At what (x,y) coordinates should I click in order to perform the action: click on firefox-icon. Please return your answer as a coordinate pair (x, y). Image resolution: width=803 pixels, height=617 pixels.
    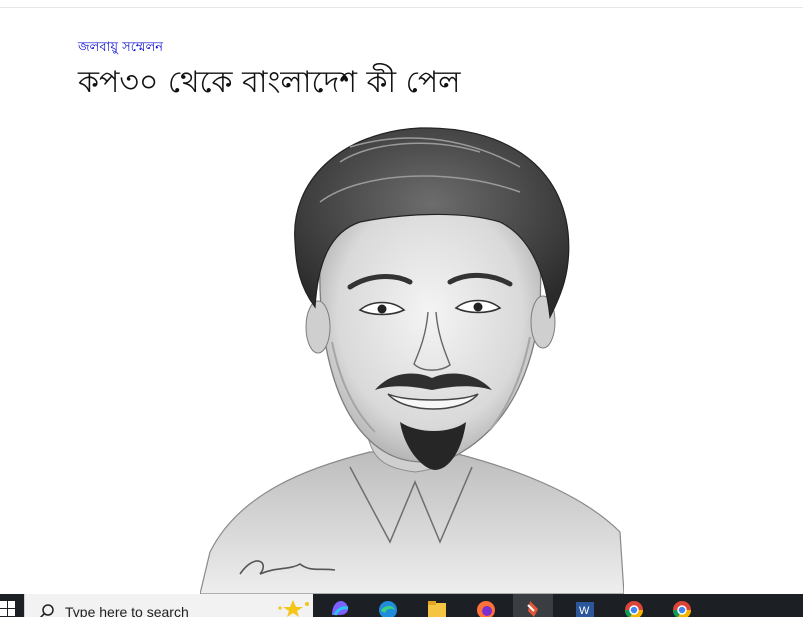
    Looking at the image, I should click on (486, 609).